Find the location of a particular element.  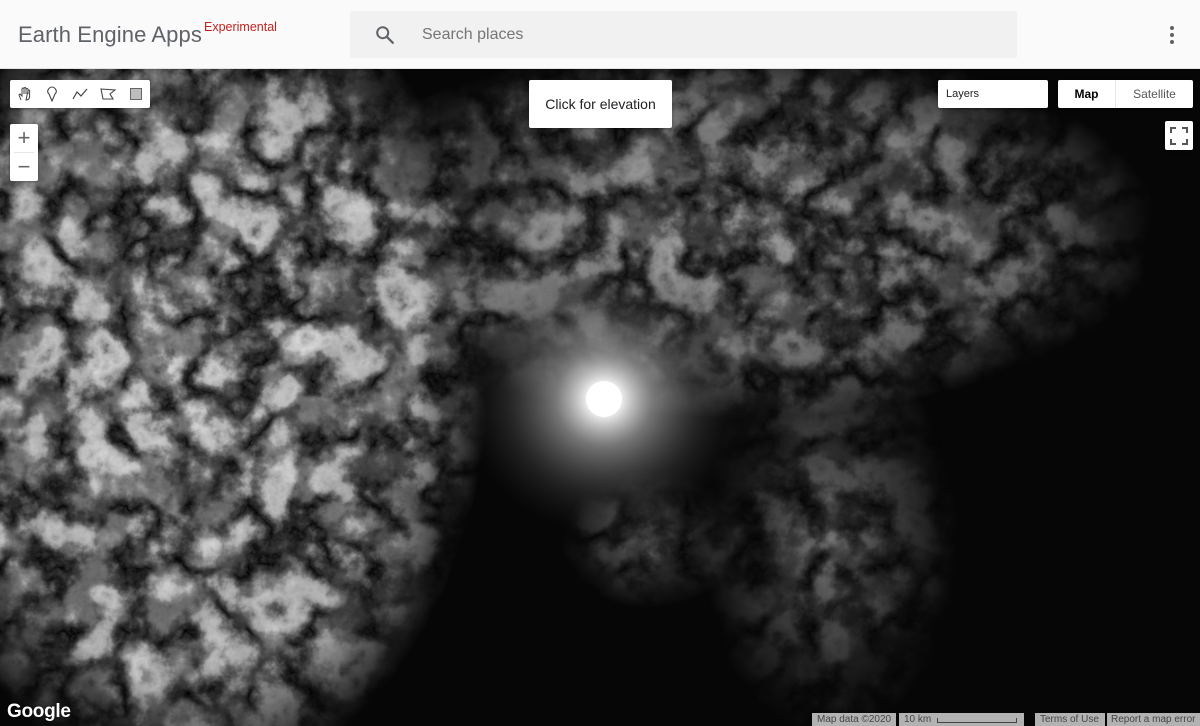

layers-dropdown: Layers is located at coordinates (993, 94).